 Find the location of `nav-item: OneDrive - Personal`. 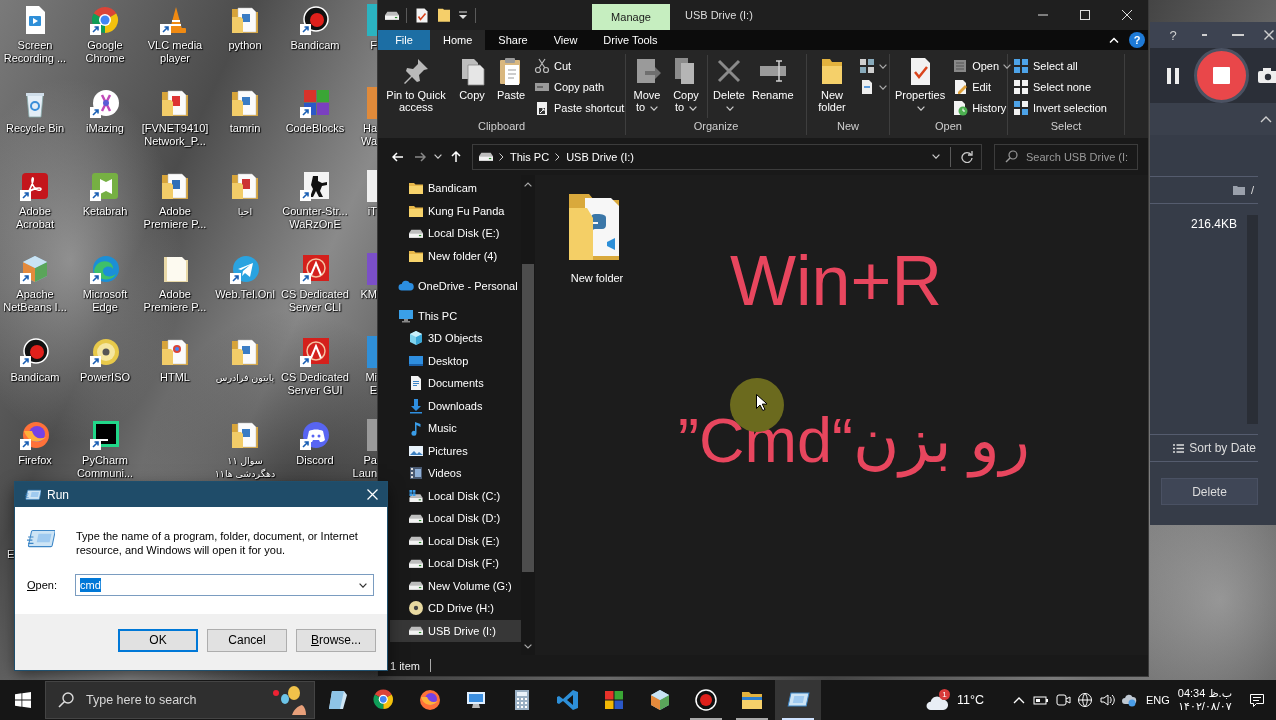

nav-item: OneDrive - Personal is located at coordinates (455, 285).